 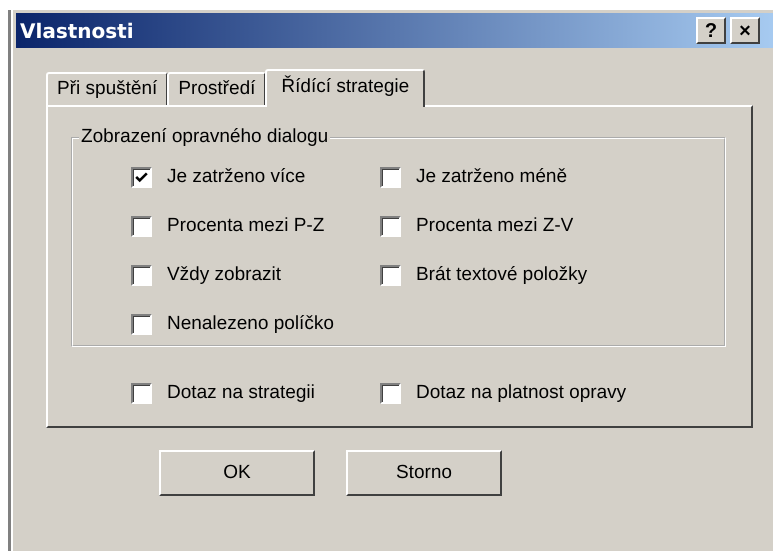 What do you see at coordinates (255, 226) in the screenshot?
I see `checkbox-option: Procenta mezi P-Z` at bounding box center [255, 226].